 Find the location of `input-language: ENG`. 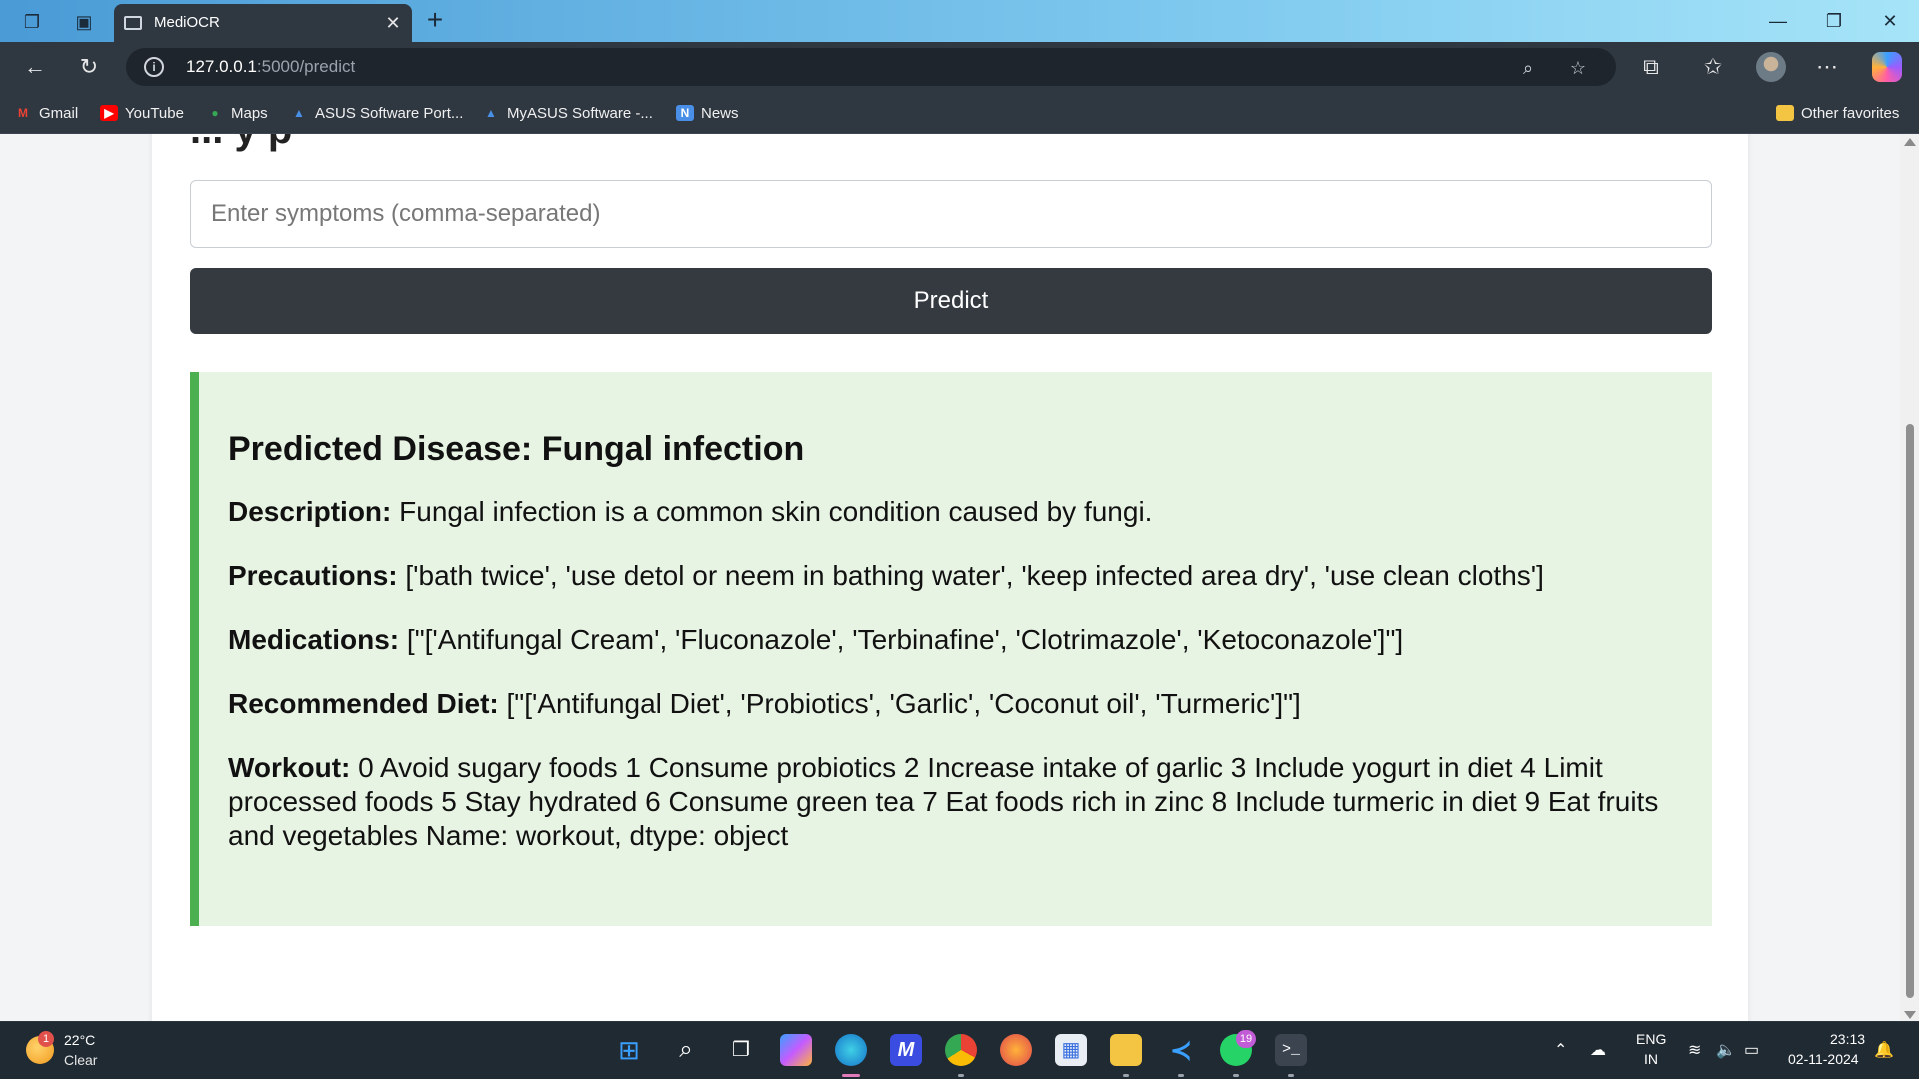

input-language: ENG is located at coordinates (1651, 1039).